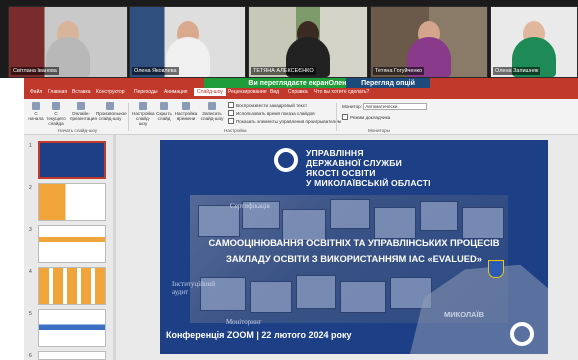  What do you see at coordinates (30, 188) in the screenshot?
I see `slide-number: 2` at bounding box center [30, 188].